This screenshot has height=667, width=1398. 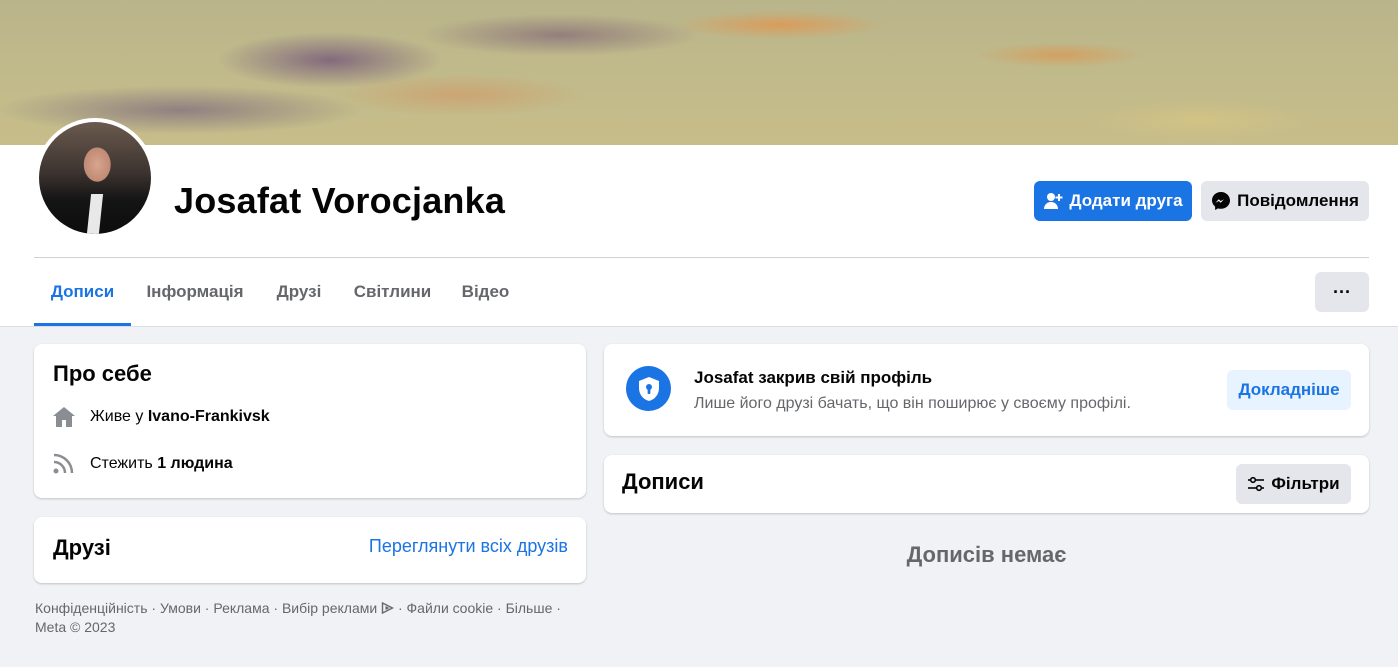 I want to click on add-friend-button: Додати друга, so click(x=1113, y=201).